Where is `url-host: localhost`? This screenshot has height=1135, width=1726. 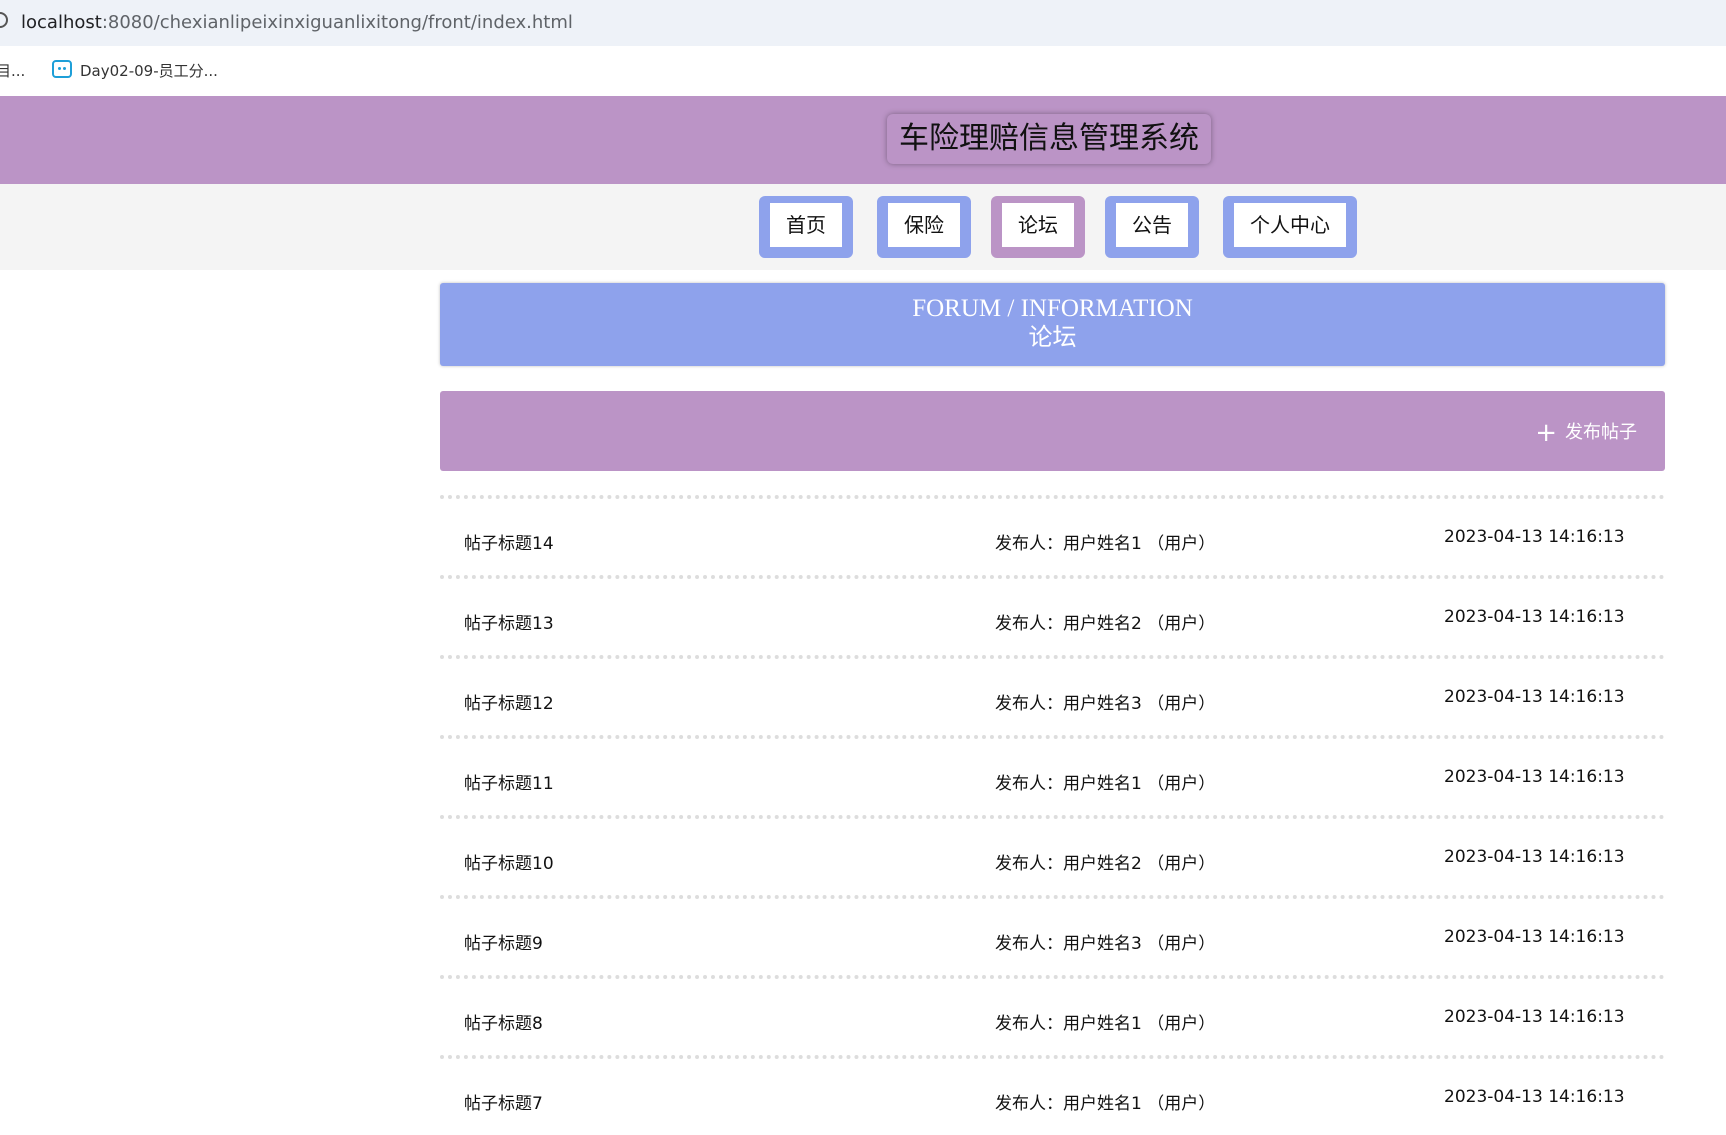
url-host: localhost is located at coordinates (61, 22).